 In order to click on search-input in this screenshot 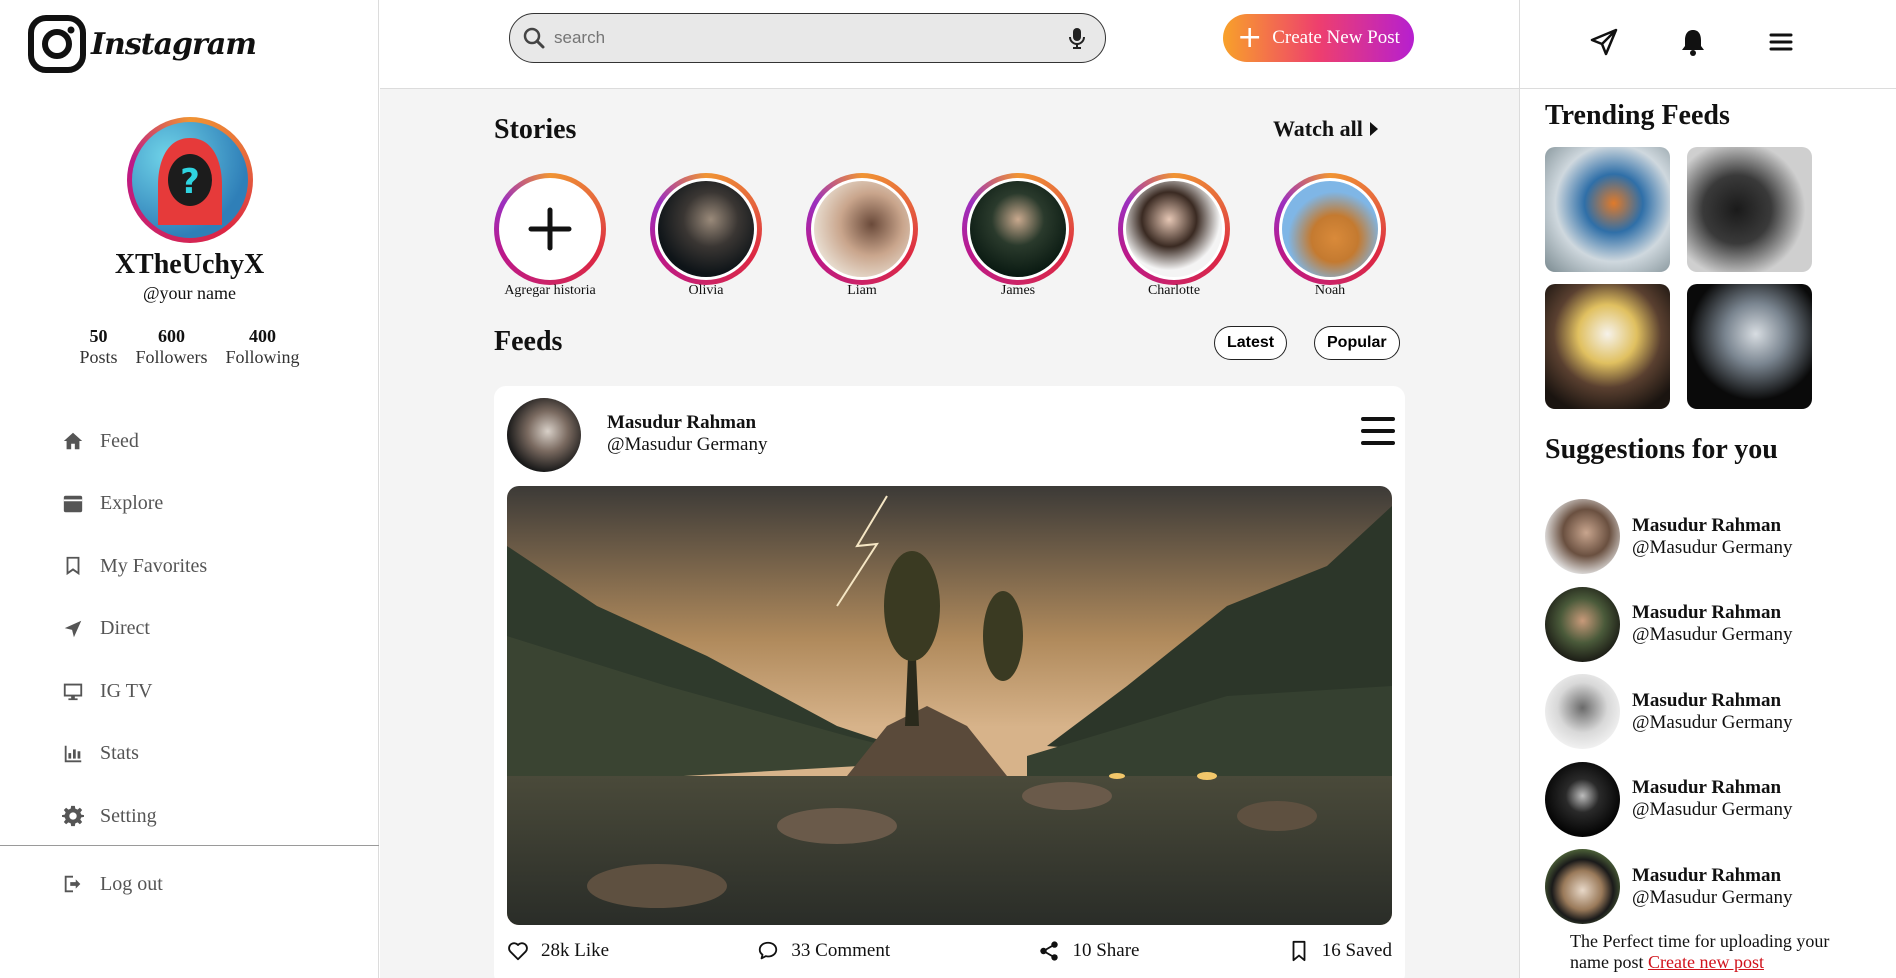, I will do `click(810, 38)`.